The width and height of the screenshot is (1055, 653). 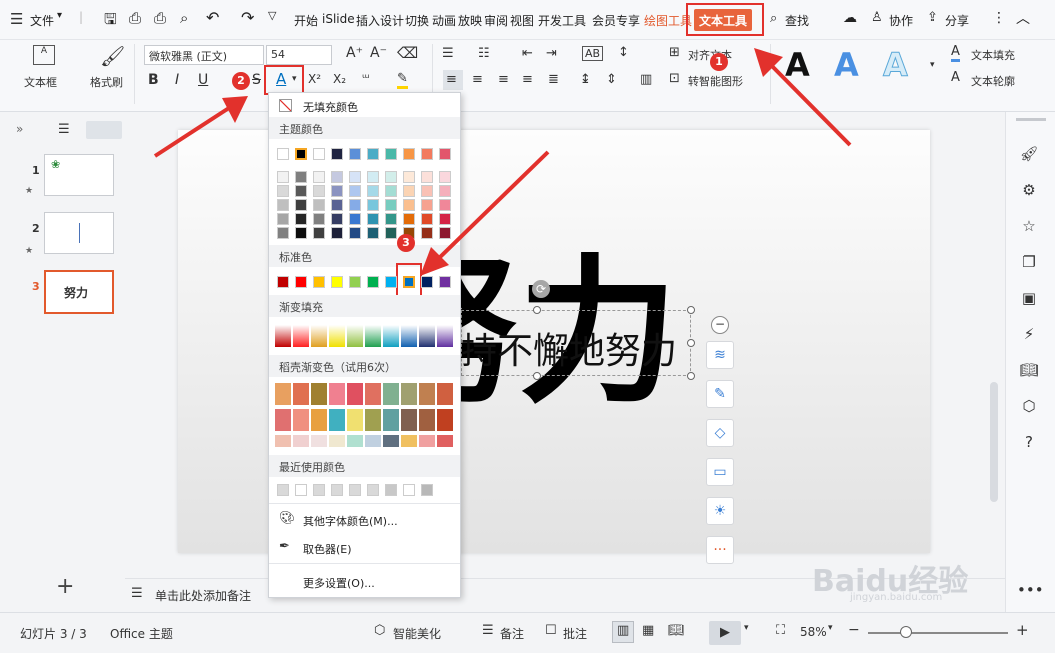 What do you see at coordinates (379, 630) in the screenshot?
I see `beautify-icon: ⬡` at bounding box center [379, 630].